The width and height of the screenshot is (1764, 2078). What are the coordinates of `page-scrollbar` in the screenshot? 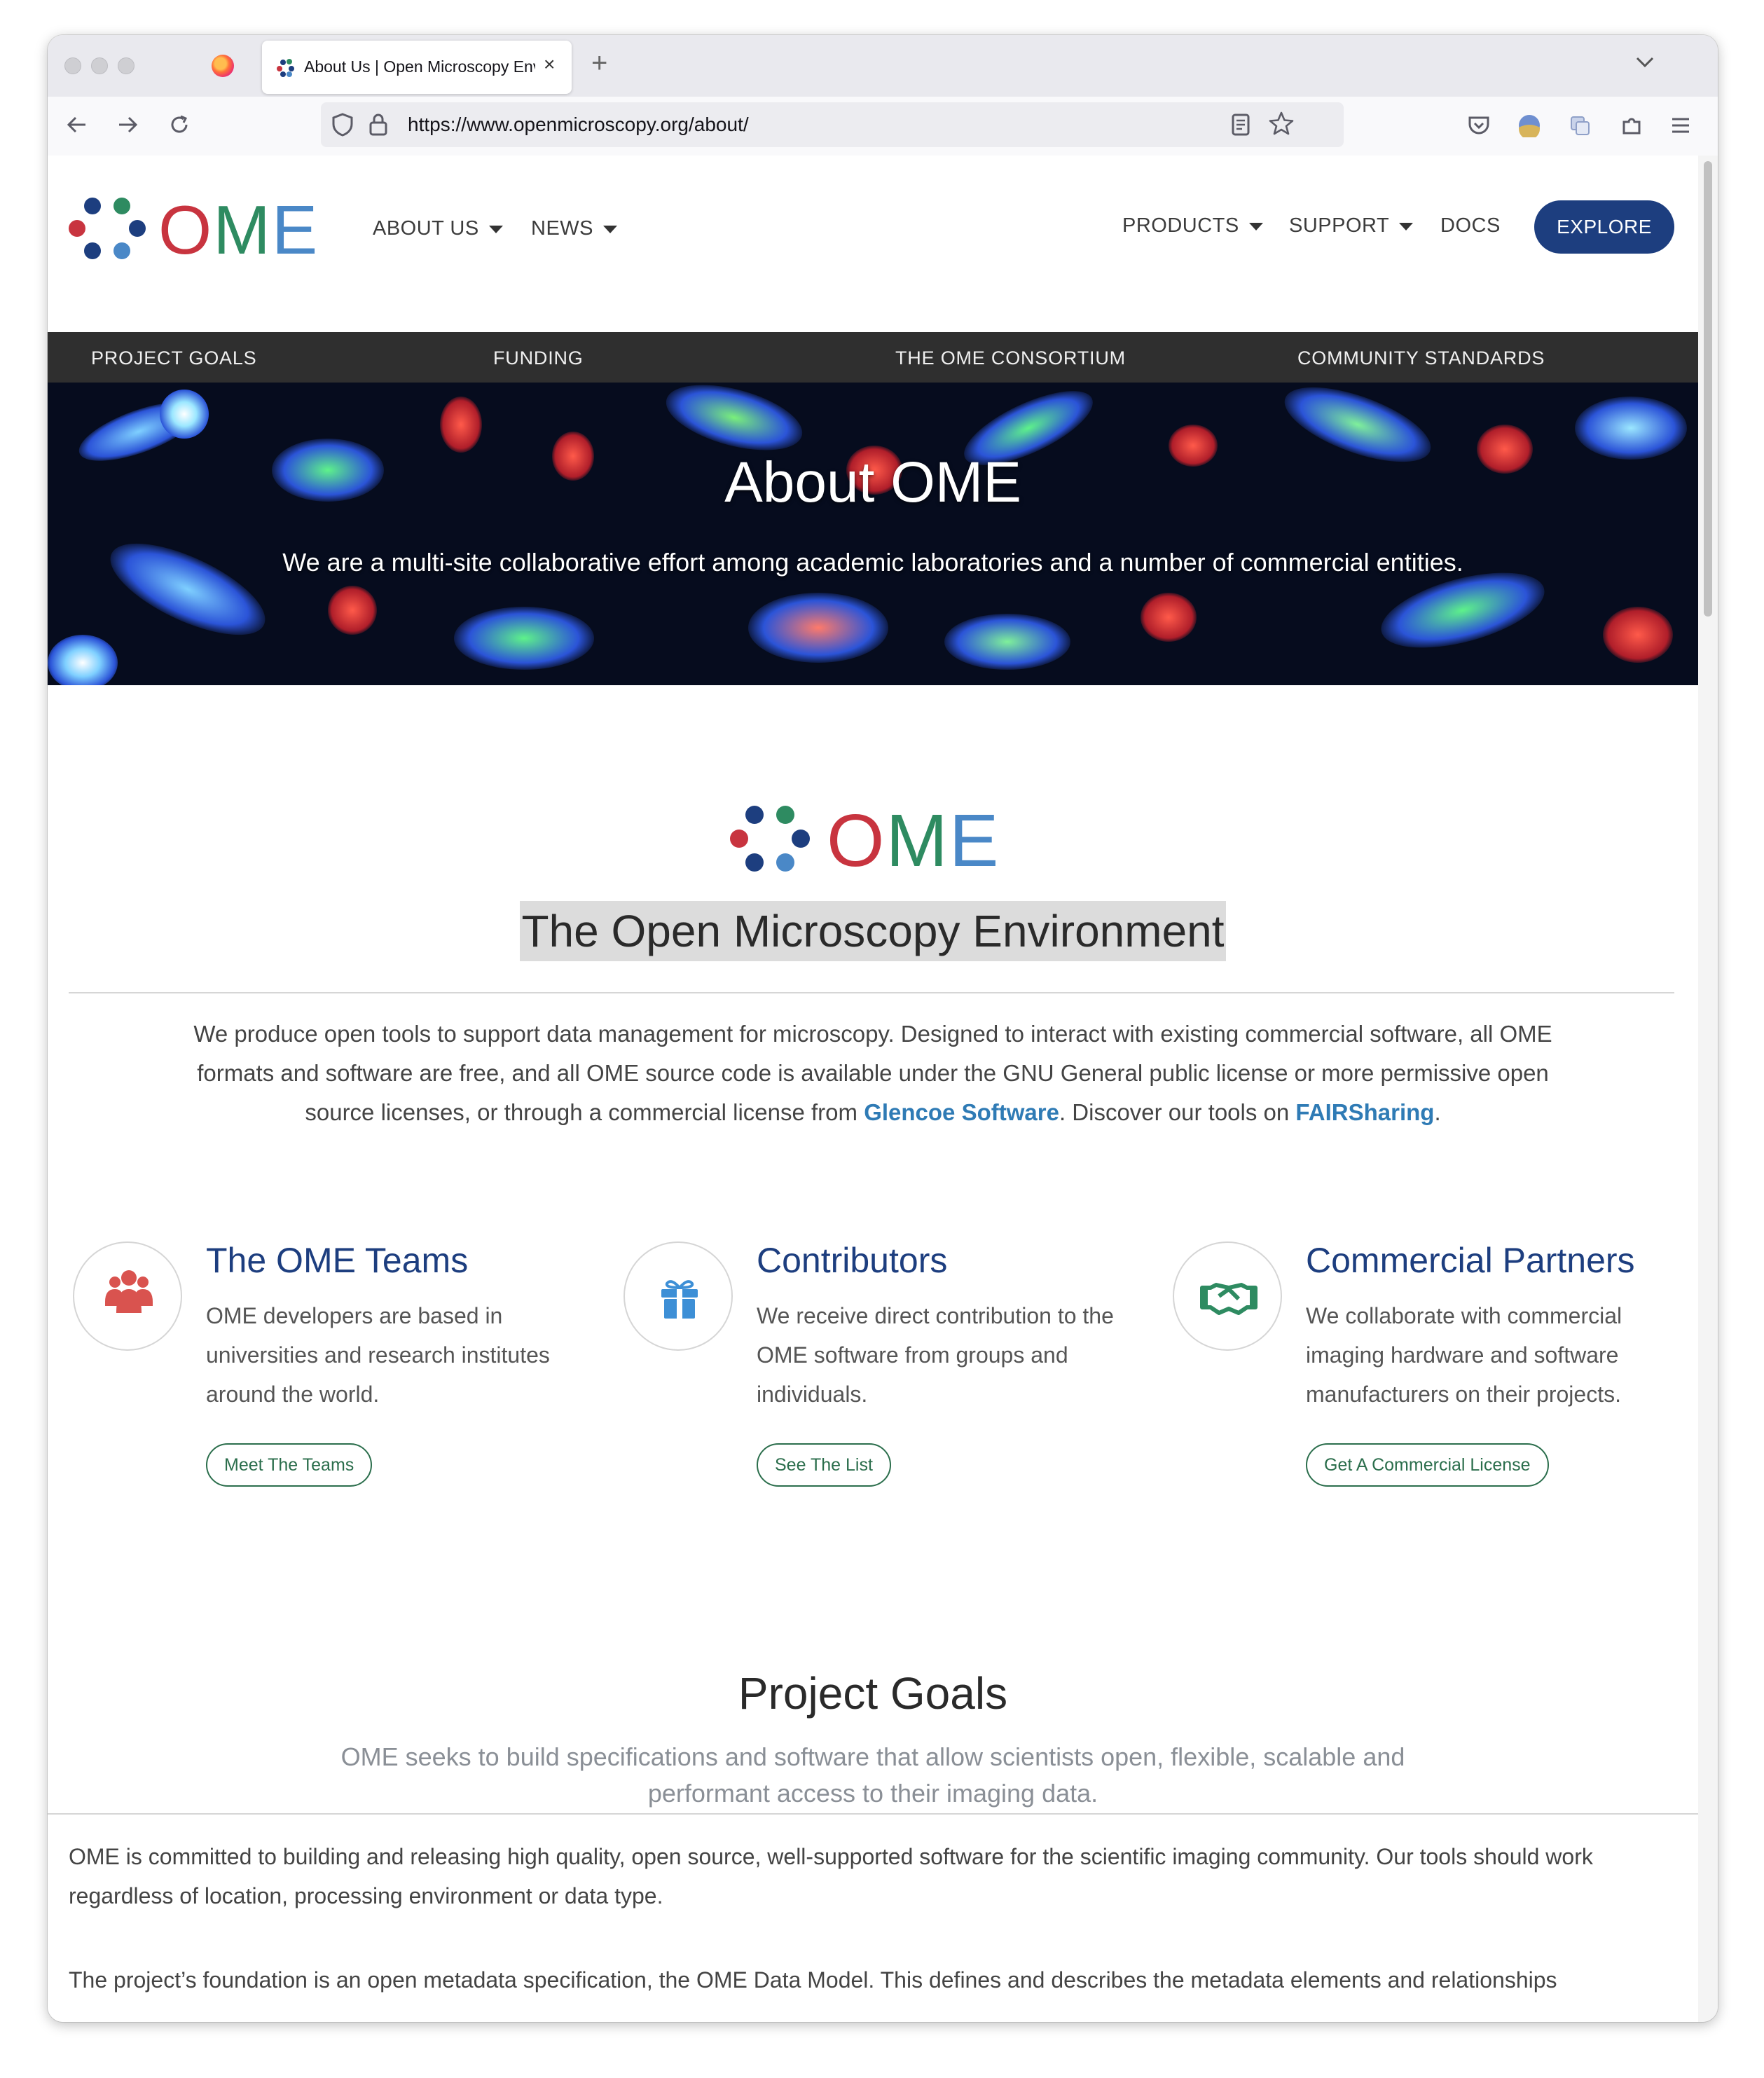 It's located at (1708, 1089).